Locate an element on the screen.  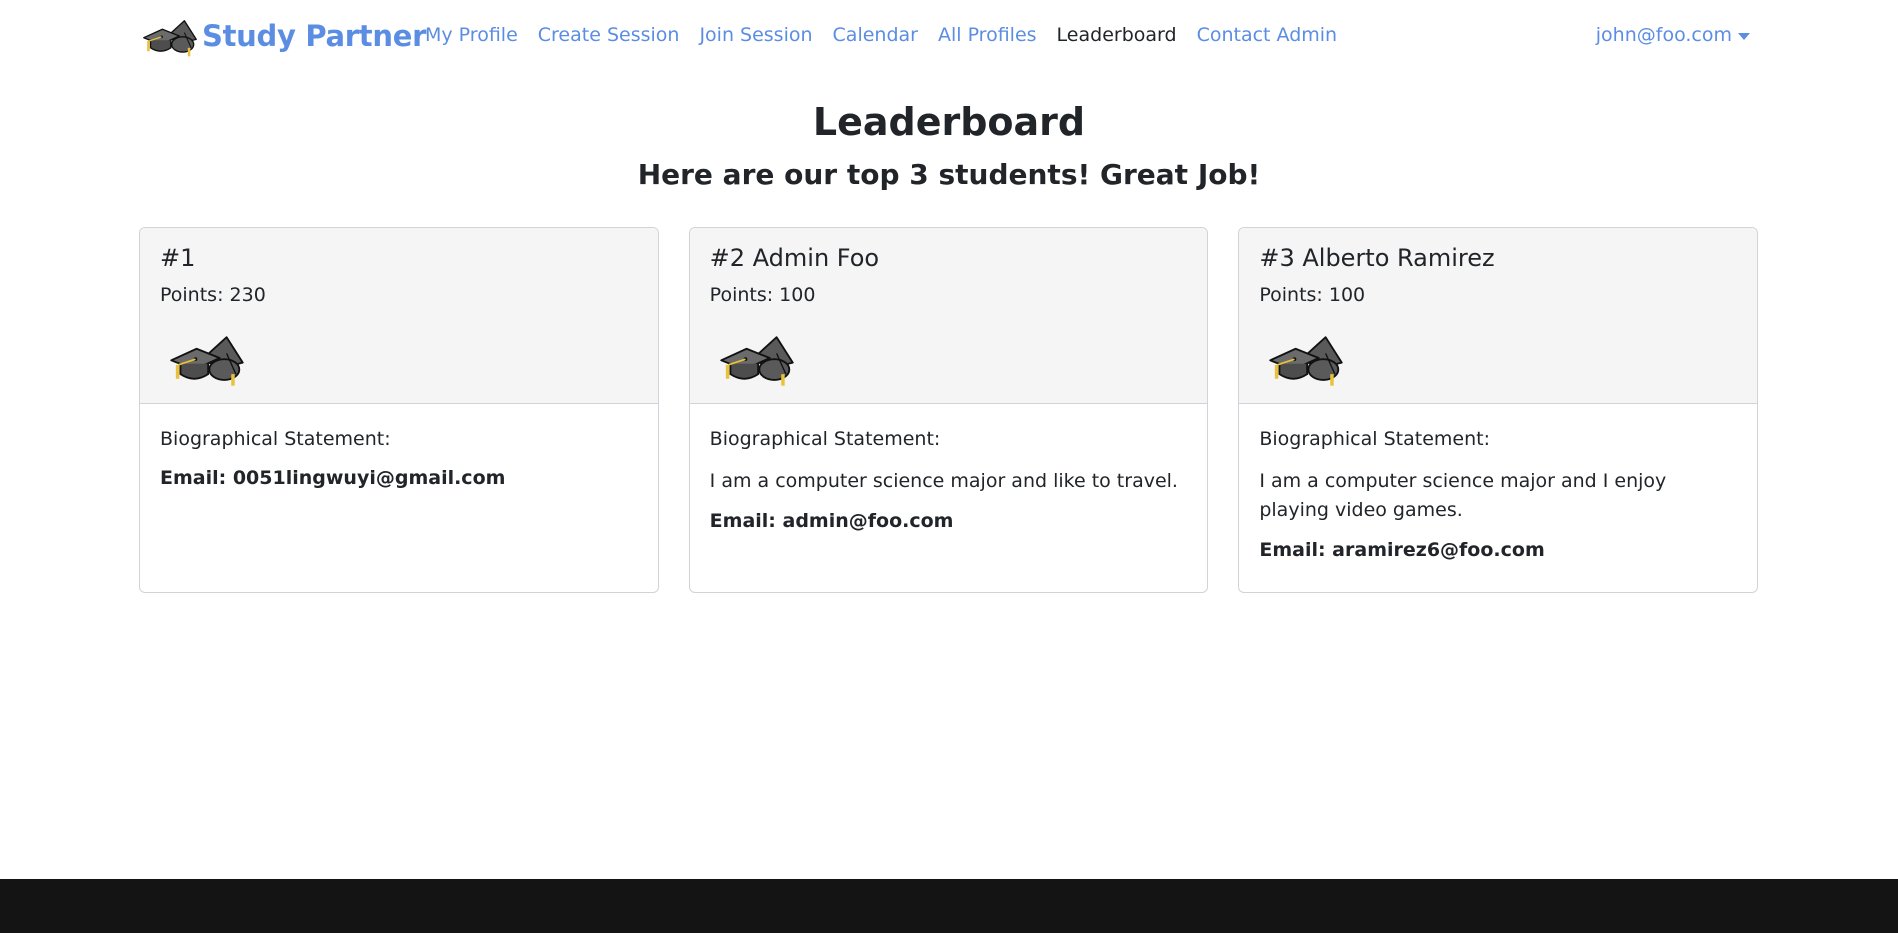
nav-create-session: Create Session is located at coordinates (609, 35).